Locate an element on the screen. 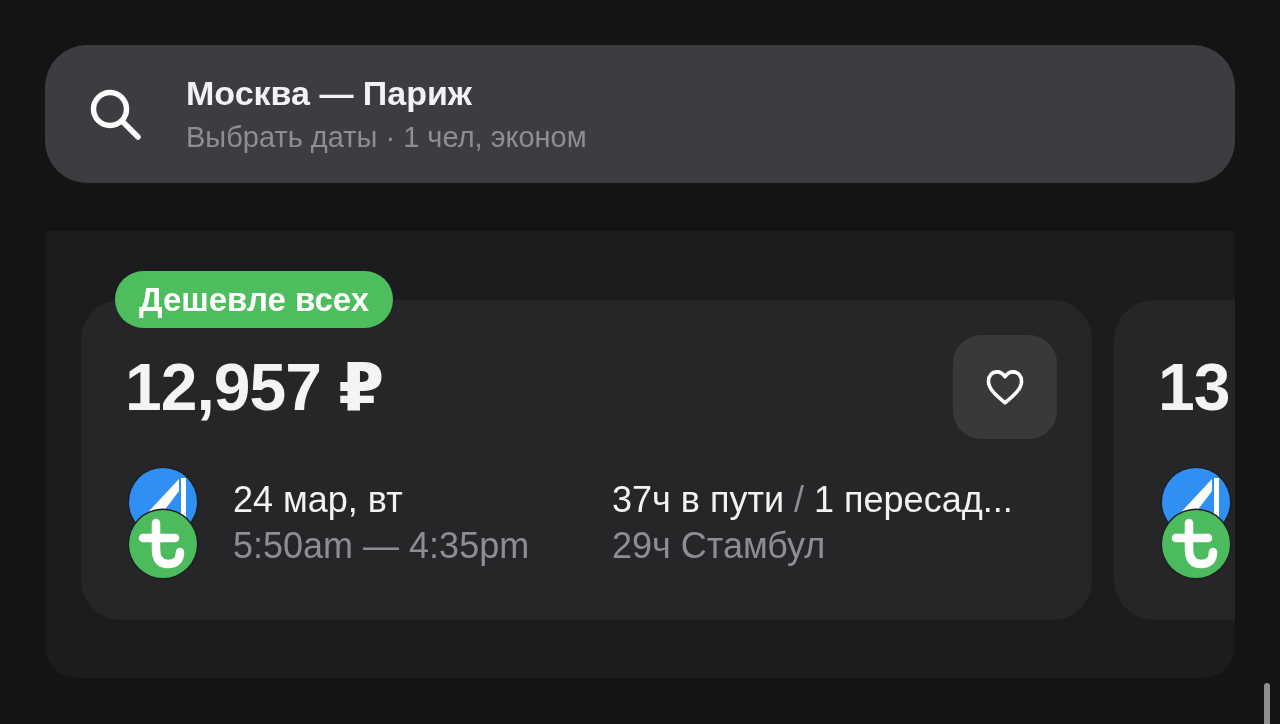  search-icon is located at coordinates (115, 114).